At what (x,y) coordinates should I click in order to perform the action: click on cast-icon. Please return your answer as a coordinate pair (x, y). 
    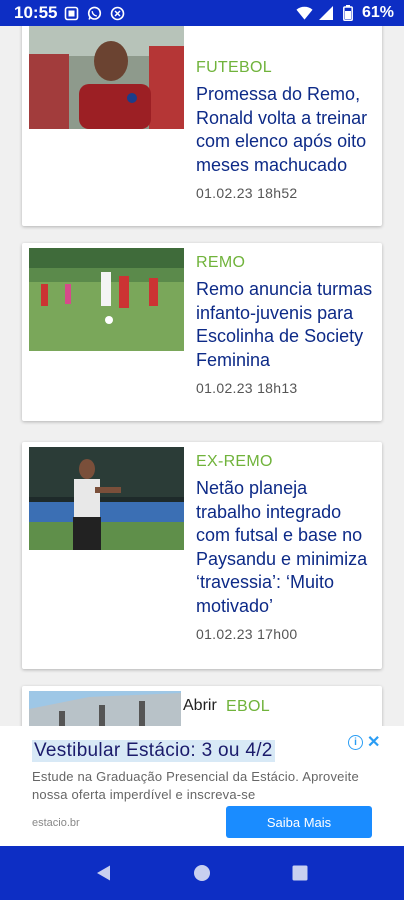
    Looking at the image, I should click on (117, 13).